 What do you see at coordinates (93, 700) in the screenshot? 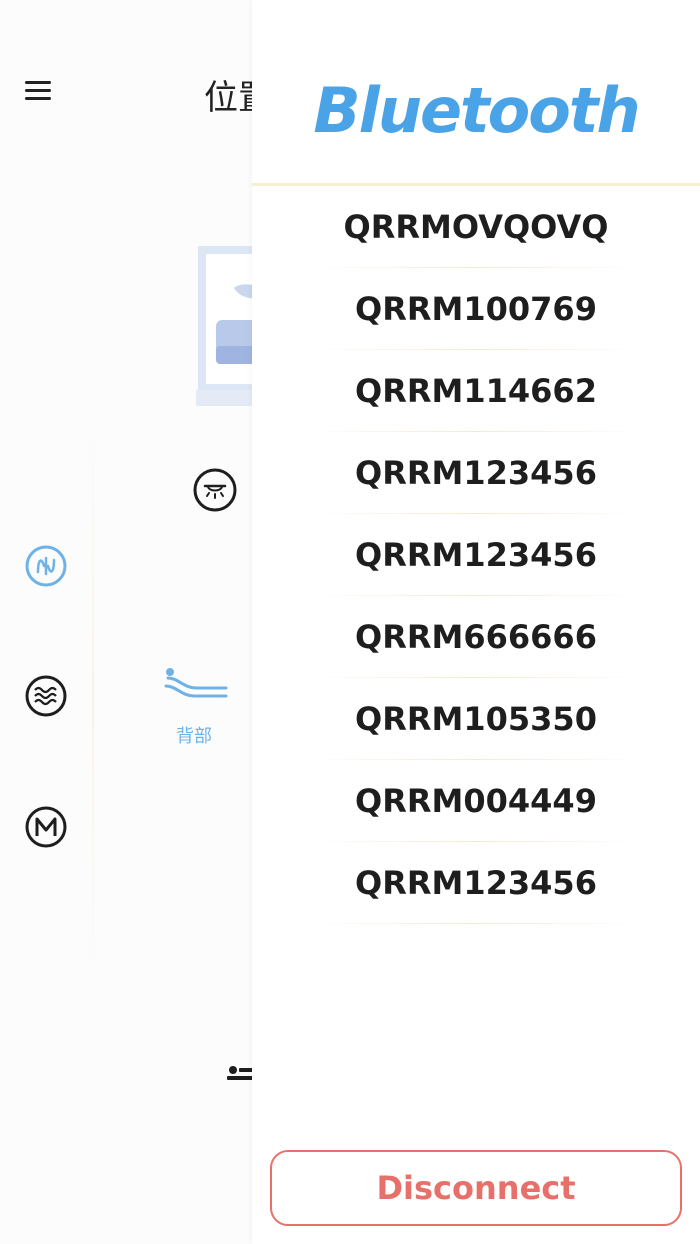
I see `rail-divider` at bounding box center [93, 700].